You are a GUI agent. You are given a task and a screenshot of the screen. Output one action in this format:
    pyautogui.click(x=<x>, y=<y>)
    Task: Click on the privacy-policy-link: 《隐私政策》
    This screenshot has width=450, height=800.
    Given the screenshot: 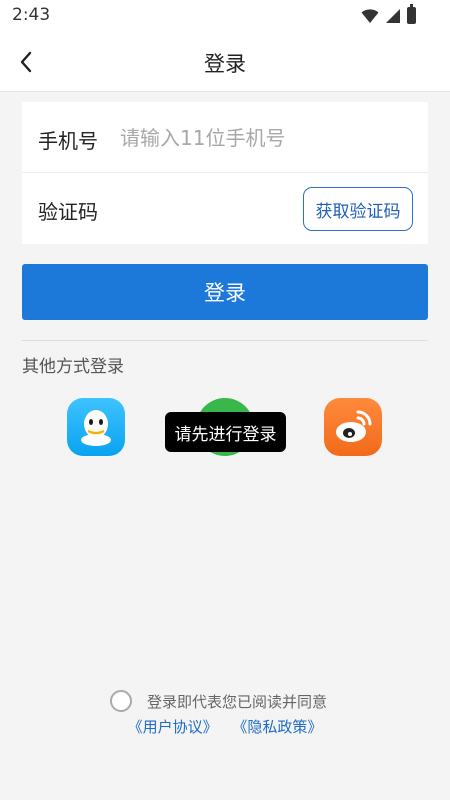 What is the action you would take?
    pyautogui.click(x=277, y=727)
    